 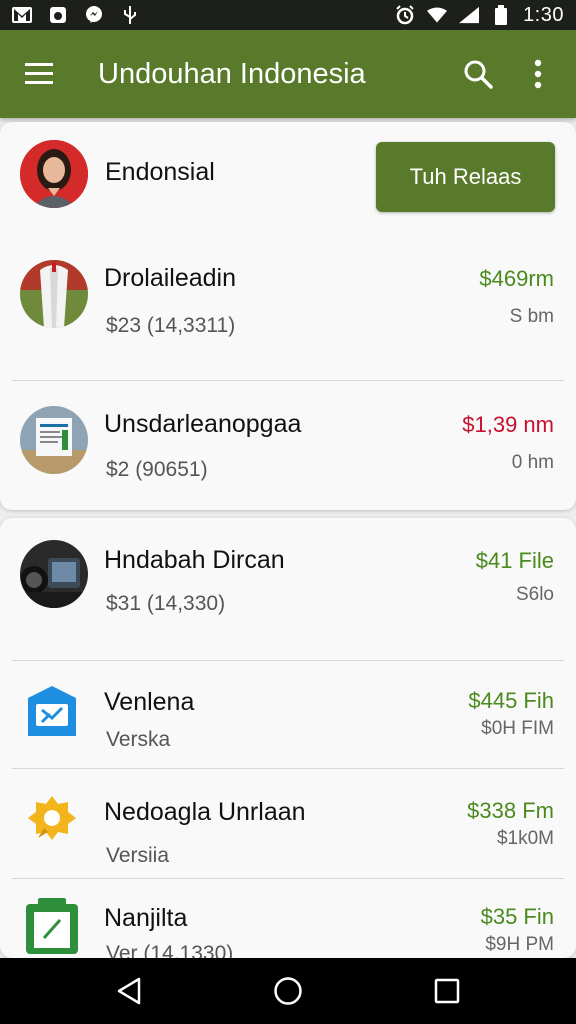 I want to click on more-vert-icon, so click(x=538, y=74).